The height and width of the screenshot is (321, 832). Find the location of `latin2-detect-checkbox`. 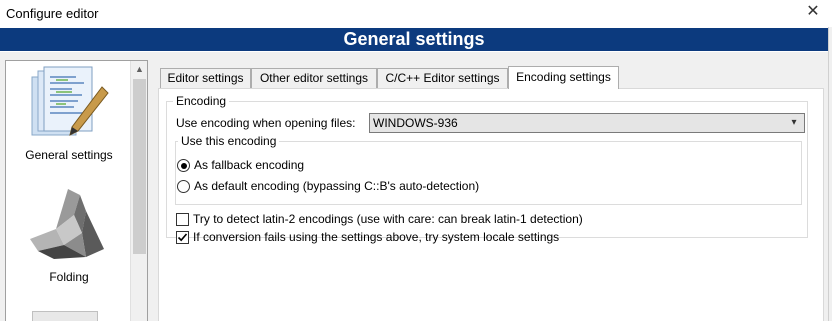

latin2-detect-checkbox is located at coordinates (182, 219).